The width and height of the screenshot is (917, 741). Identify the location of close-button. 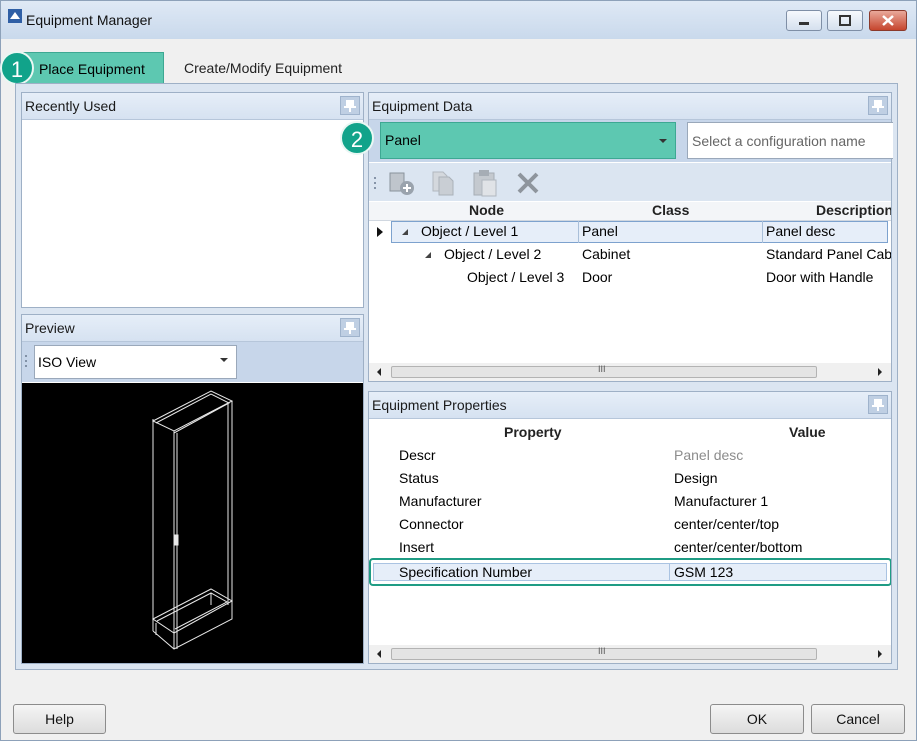
(888, 20).